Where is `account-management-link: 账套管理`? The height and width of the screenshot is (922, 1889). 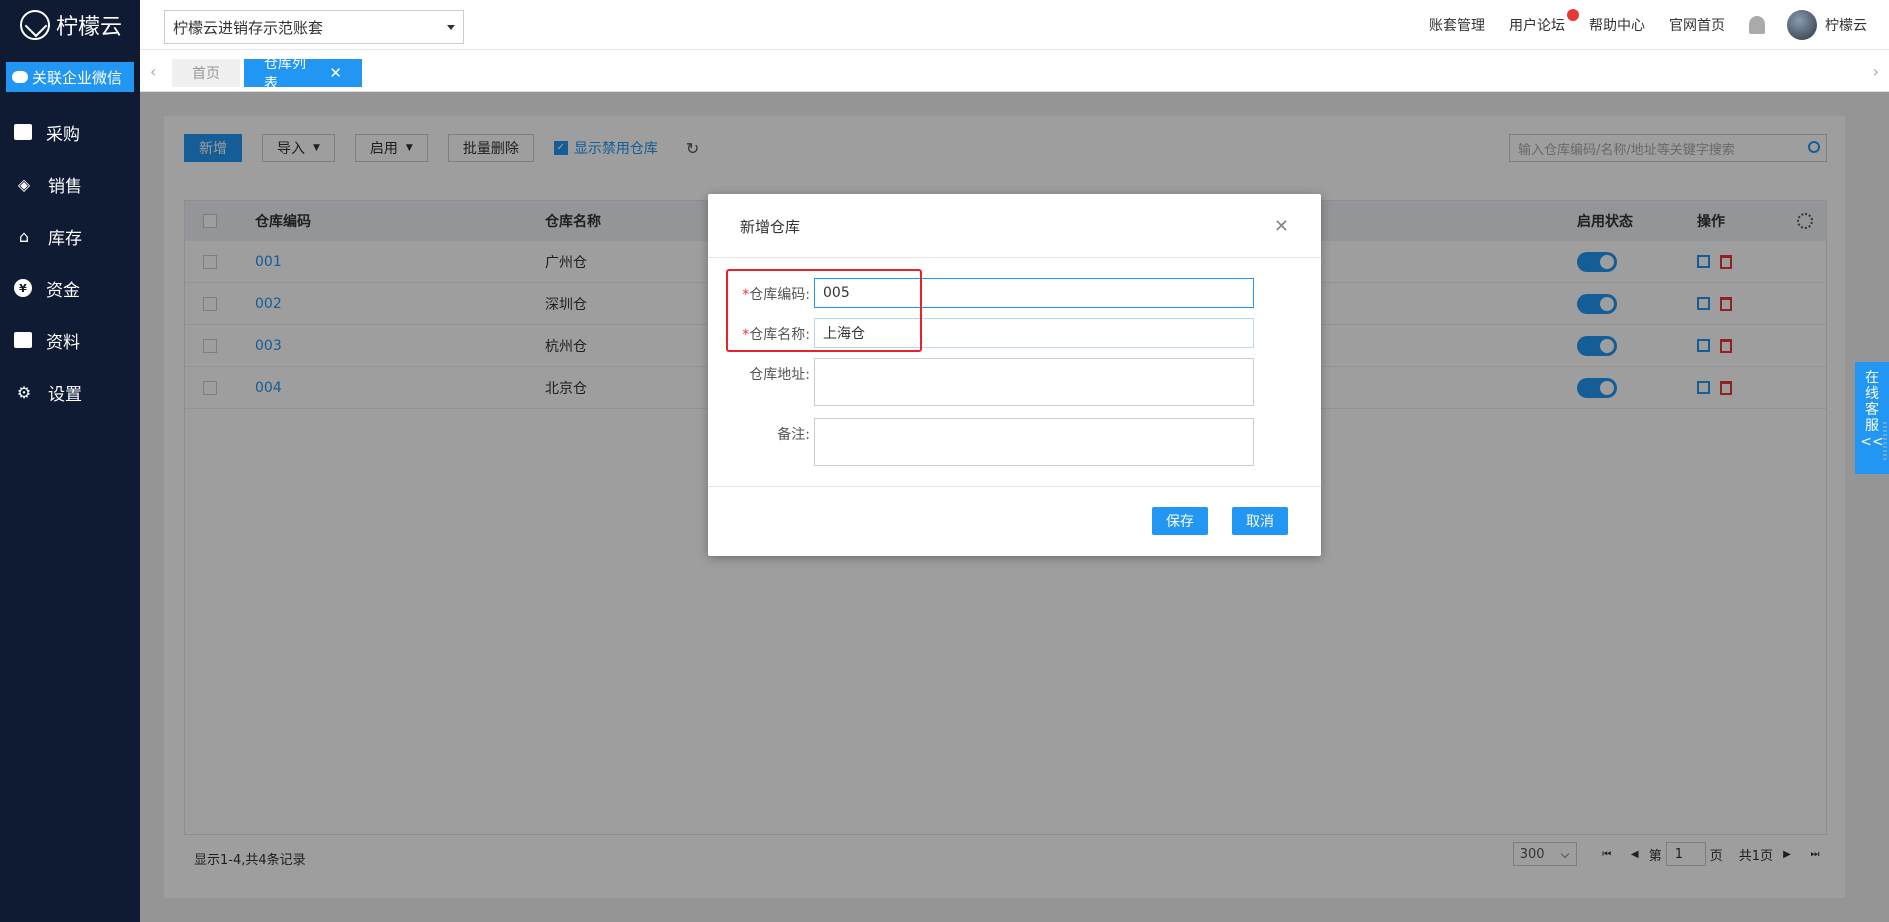 account-management-link: 账套管理 is located at coordinates (1457, 25).